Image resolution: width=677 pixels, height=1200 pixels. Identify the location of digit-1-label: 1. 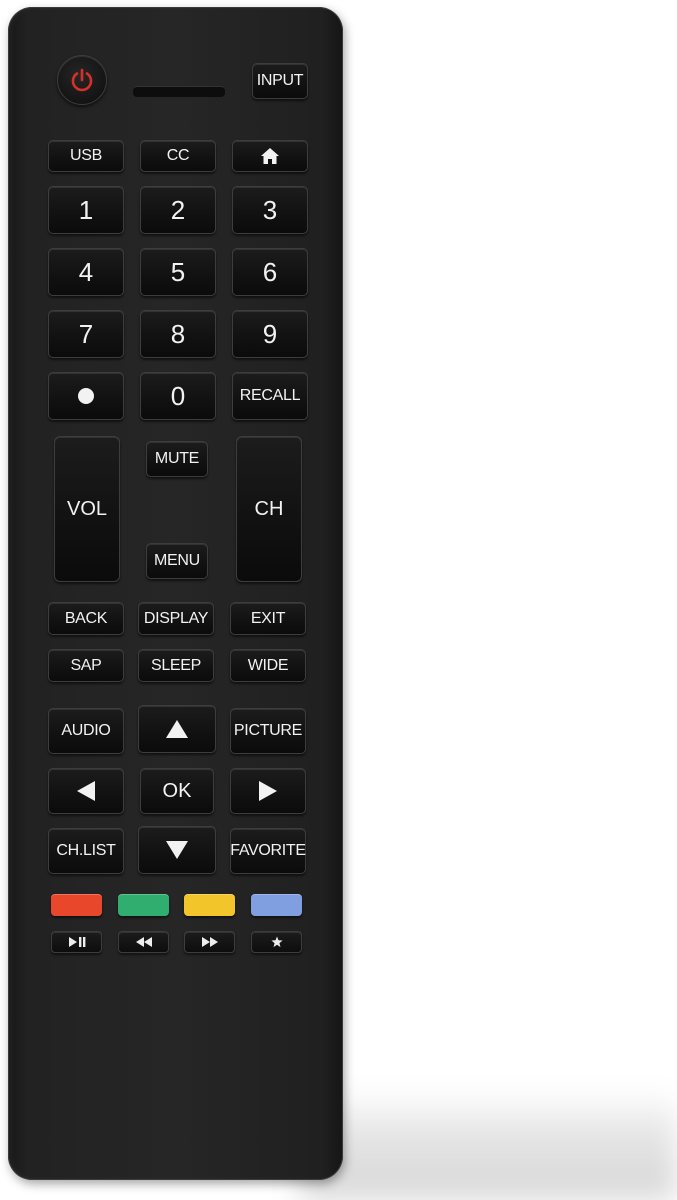
(86, 210).